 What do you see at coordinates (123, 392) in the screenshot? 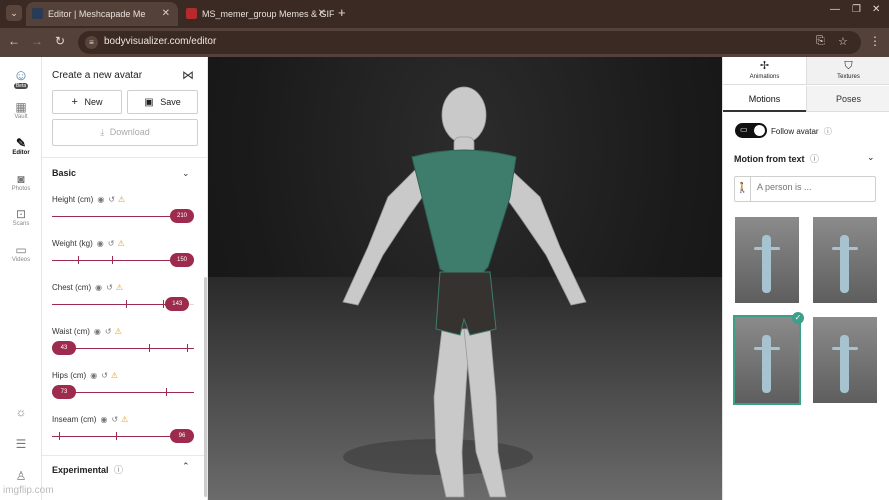
I see `slider-track: 73` at bounding box center [123, 392].